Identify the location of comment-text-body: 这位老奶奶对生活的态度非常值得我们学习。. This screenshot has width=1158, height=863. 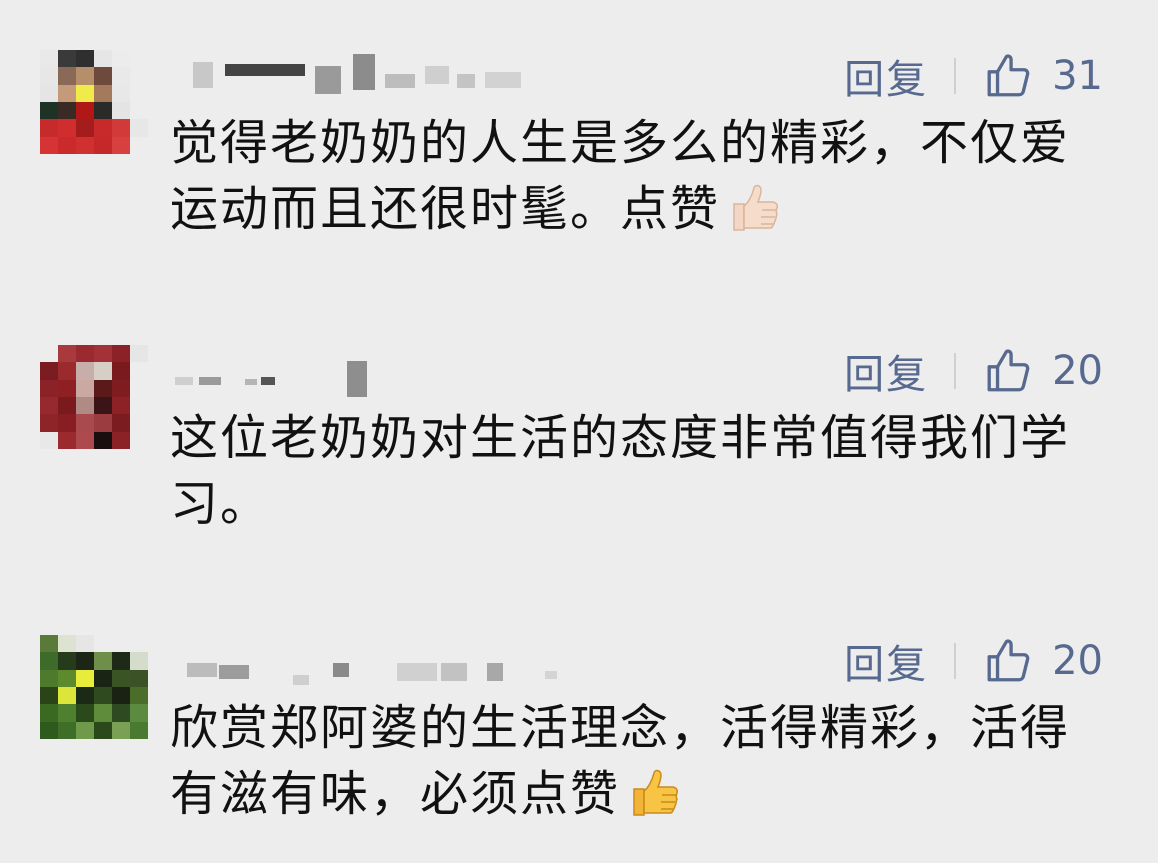
(620, 471).